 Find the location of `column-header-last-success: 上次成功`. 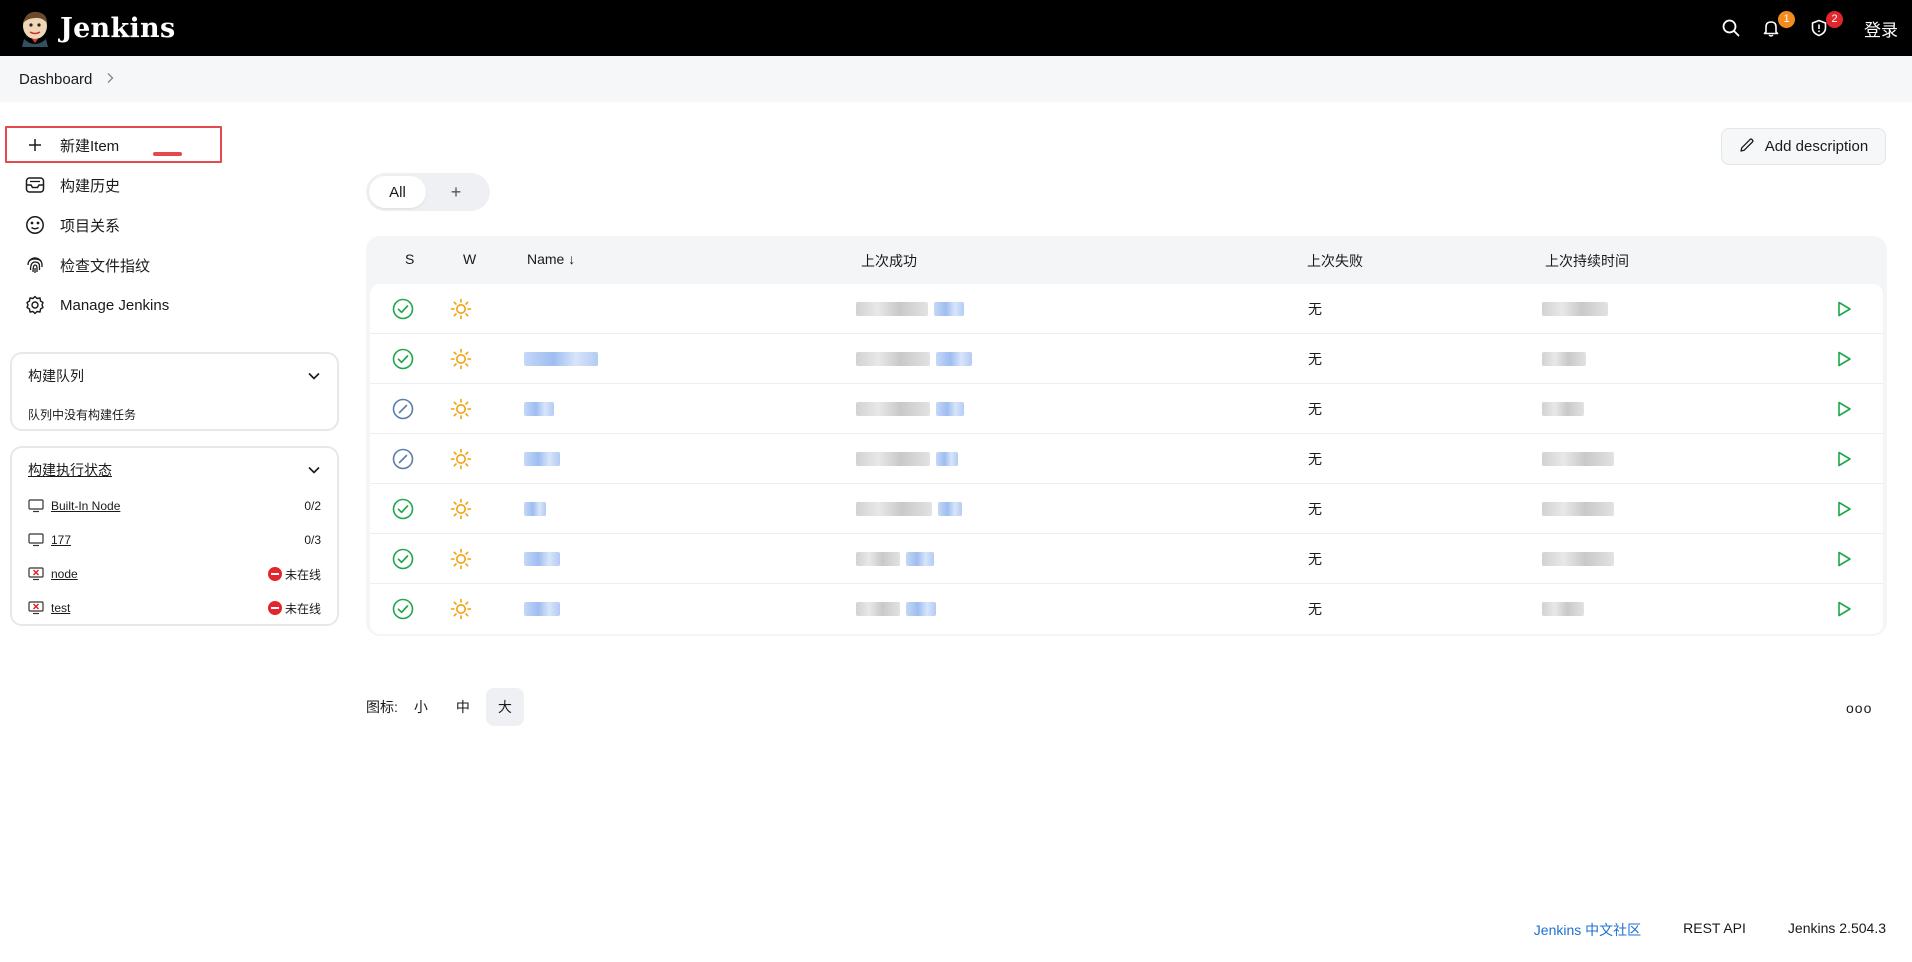

column-header-last-success: 上次成功 is located at coordinates (889, 261).